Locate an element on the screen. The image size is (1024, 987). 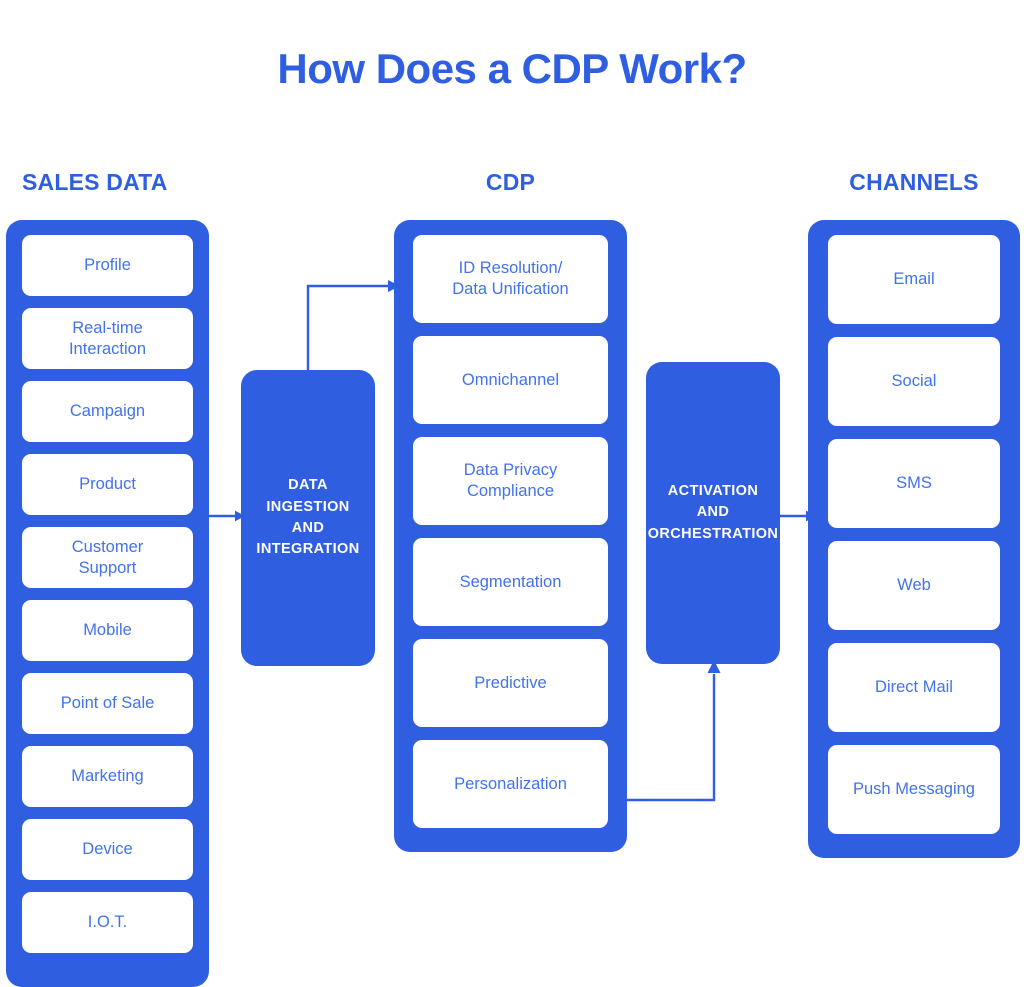
sales-data-item: Campaign is located at coordinates (107, 411).